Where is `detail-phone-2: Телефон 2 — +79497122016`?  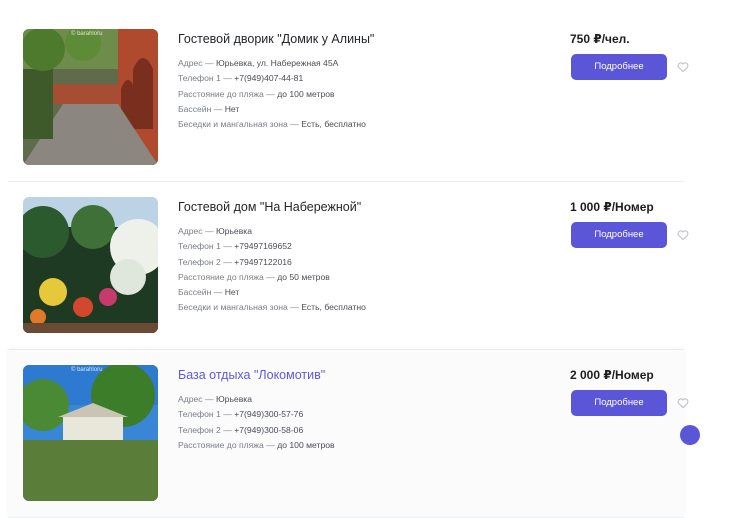
detail-phone-2: Телефон 2 — +79497122016 is located at coordinates (235, 261).